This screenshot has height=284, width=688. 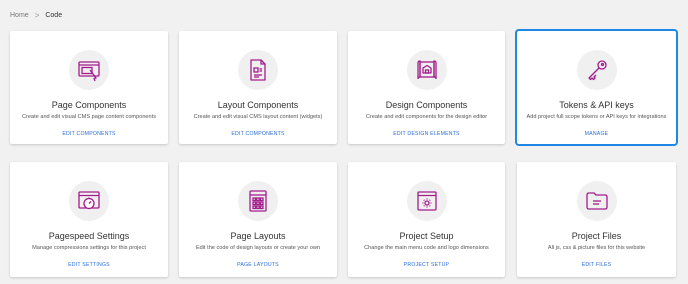 I want to click on key-icon, so click(x=596, y=70).